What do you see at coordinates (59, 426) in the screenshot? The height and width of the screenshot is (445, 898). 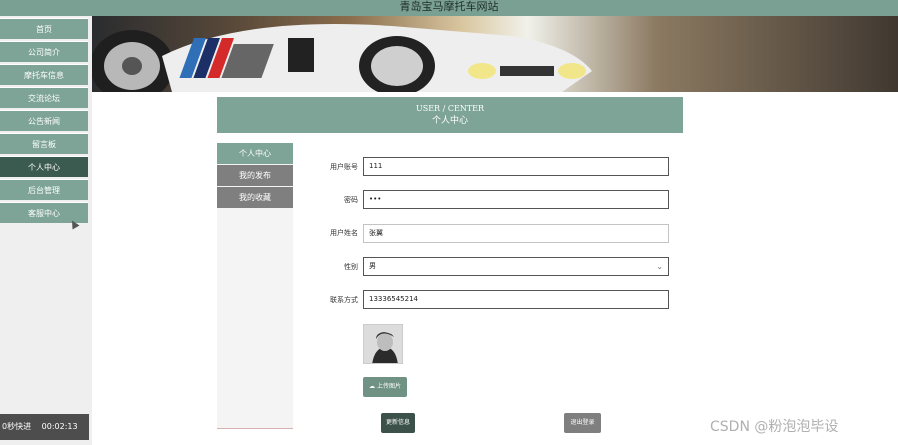 I see `player-time: 00:02:13` at bounding box center [59, 426].